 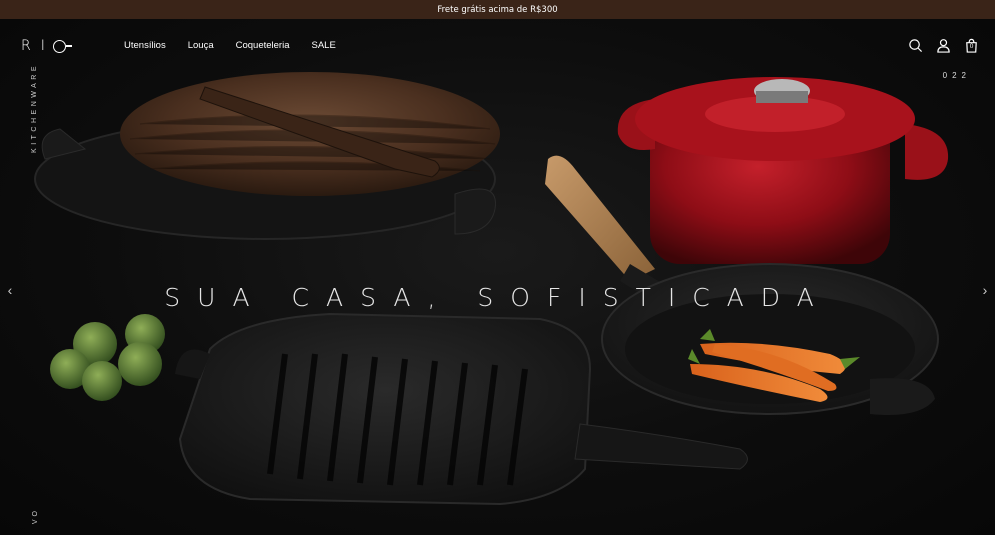 What do you see at coordinates (145, 45) in the screenshot?
I see `nav-item-utensilios: Utensílios` at bounding box center [145, 45].